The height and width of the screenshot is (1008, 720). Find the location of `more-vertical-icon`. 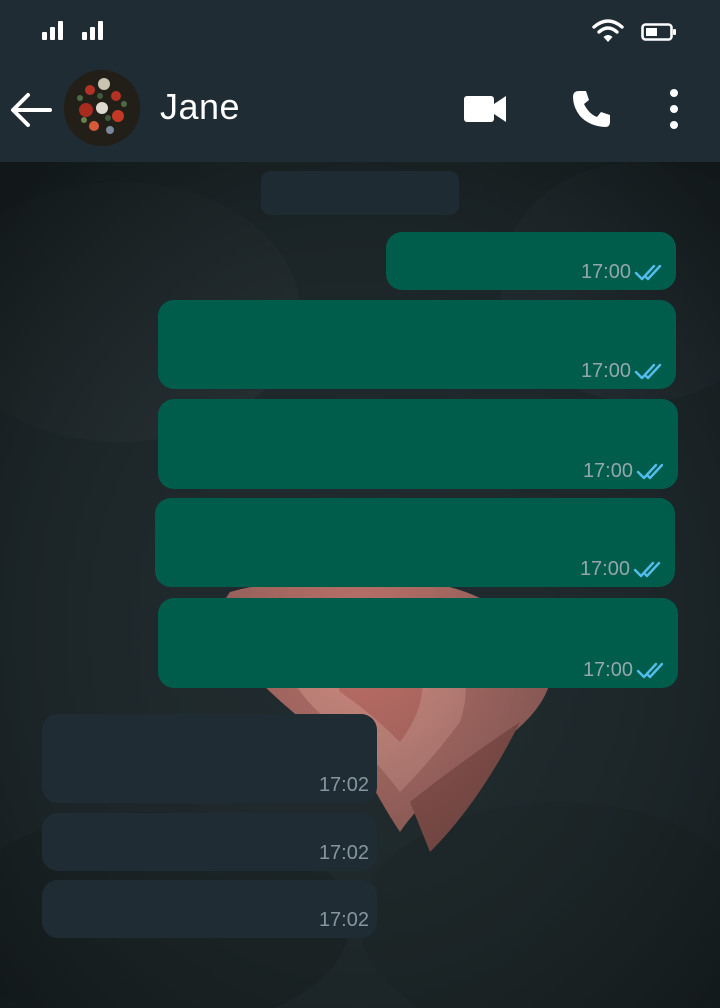

more-vertical-icon is located at coordinates (674, 109).